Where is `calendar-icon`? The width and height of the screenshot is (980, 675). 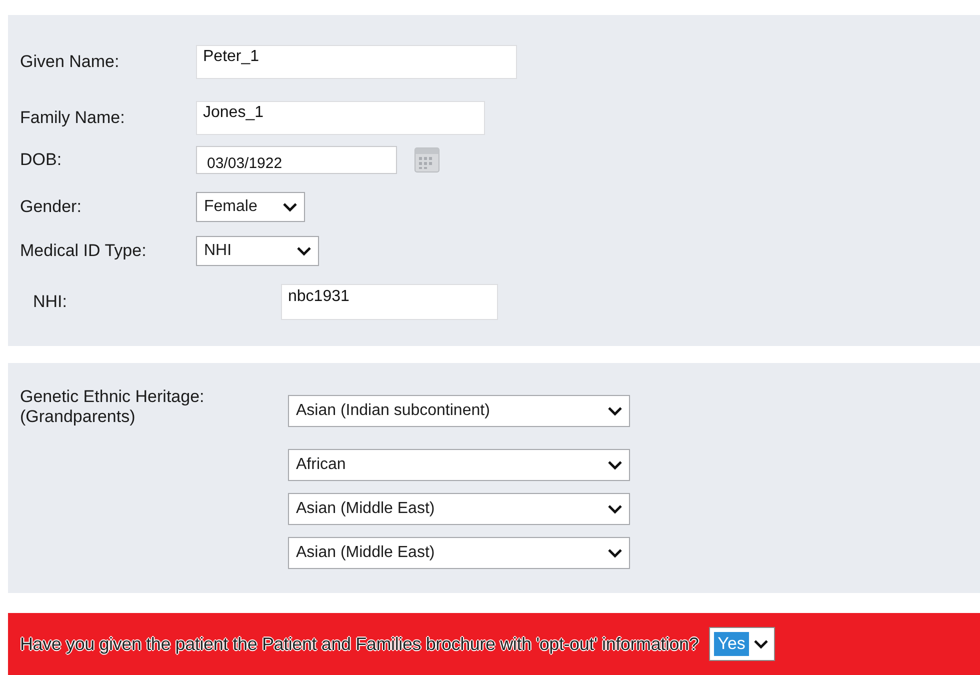 calendar-icon is located at coordinates (427, 160).